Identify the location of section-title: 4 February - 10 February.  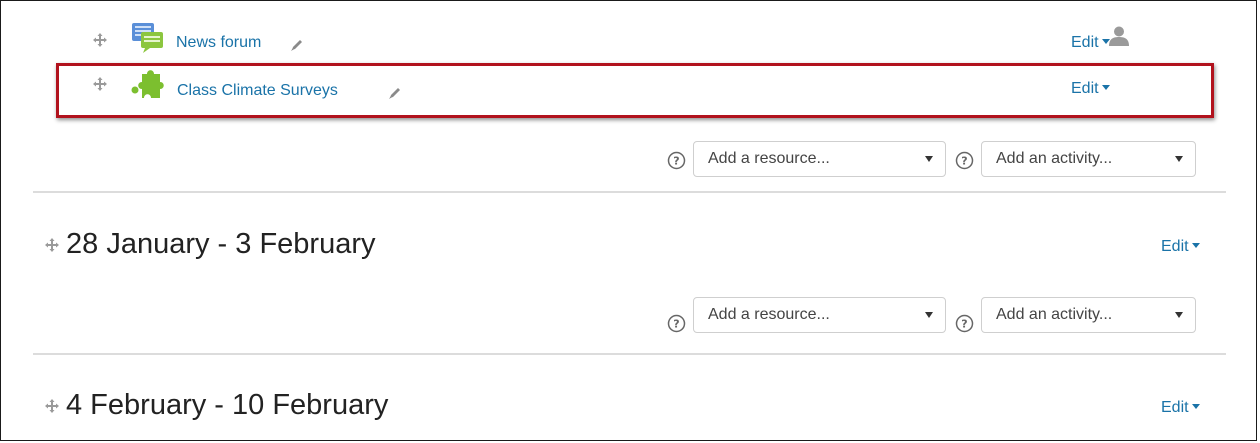
(216, 405).